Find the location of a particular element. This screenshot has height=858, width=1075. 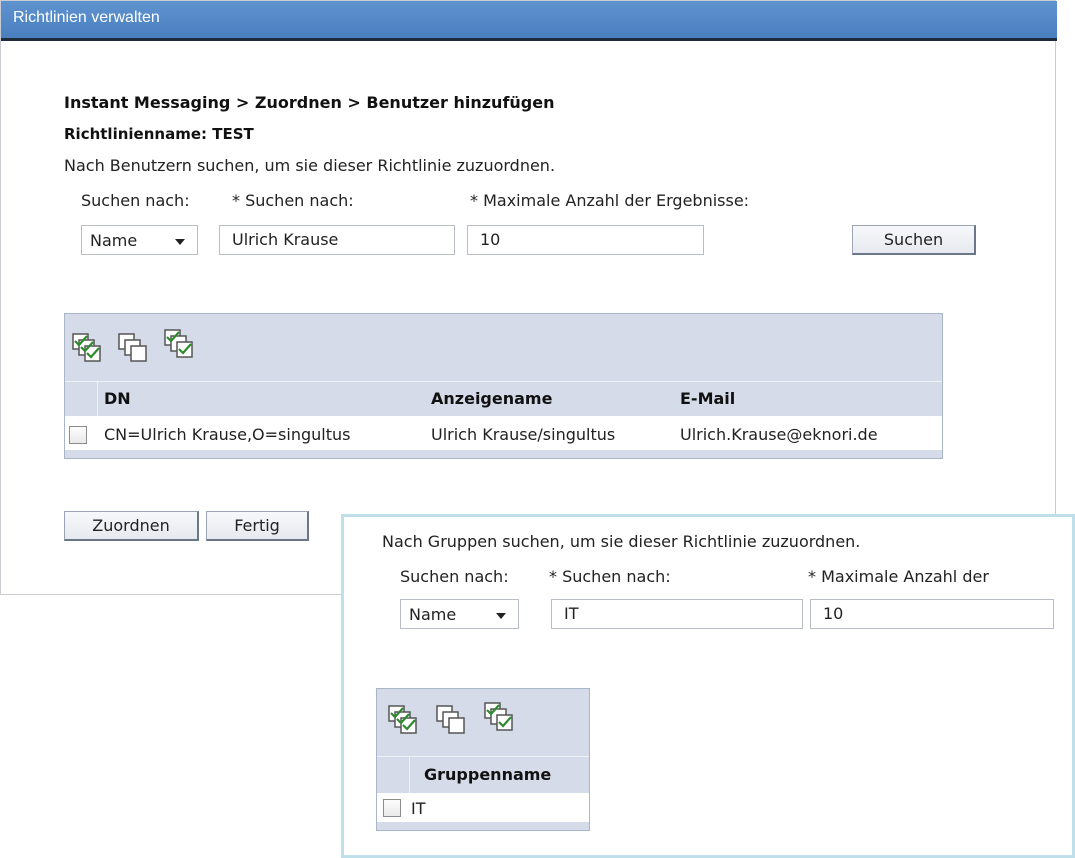

row-checkbox is located at coordinates (78, 435).